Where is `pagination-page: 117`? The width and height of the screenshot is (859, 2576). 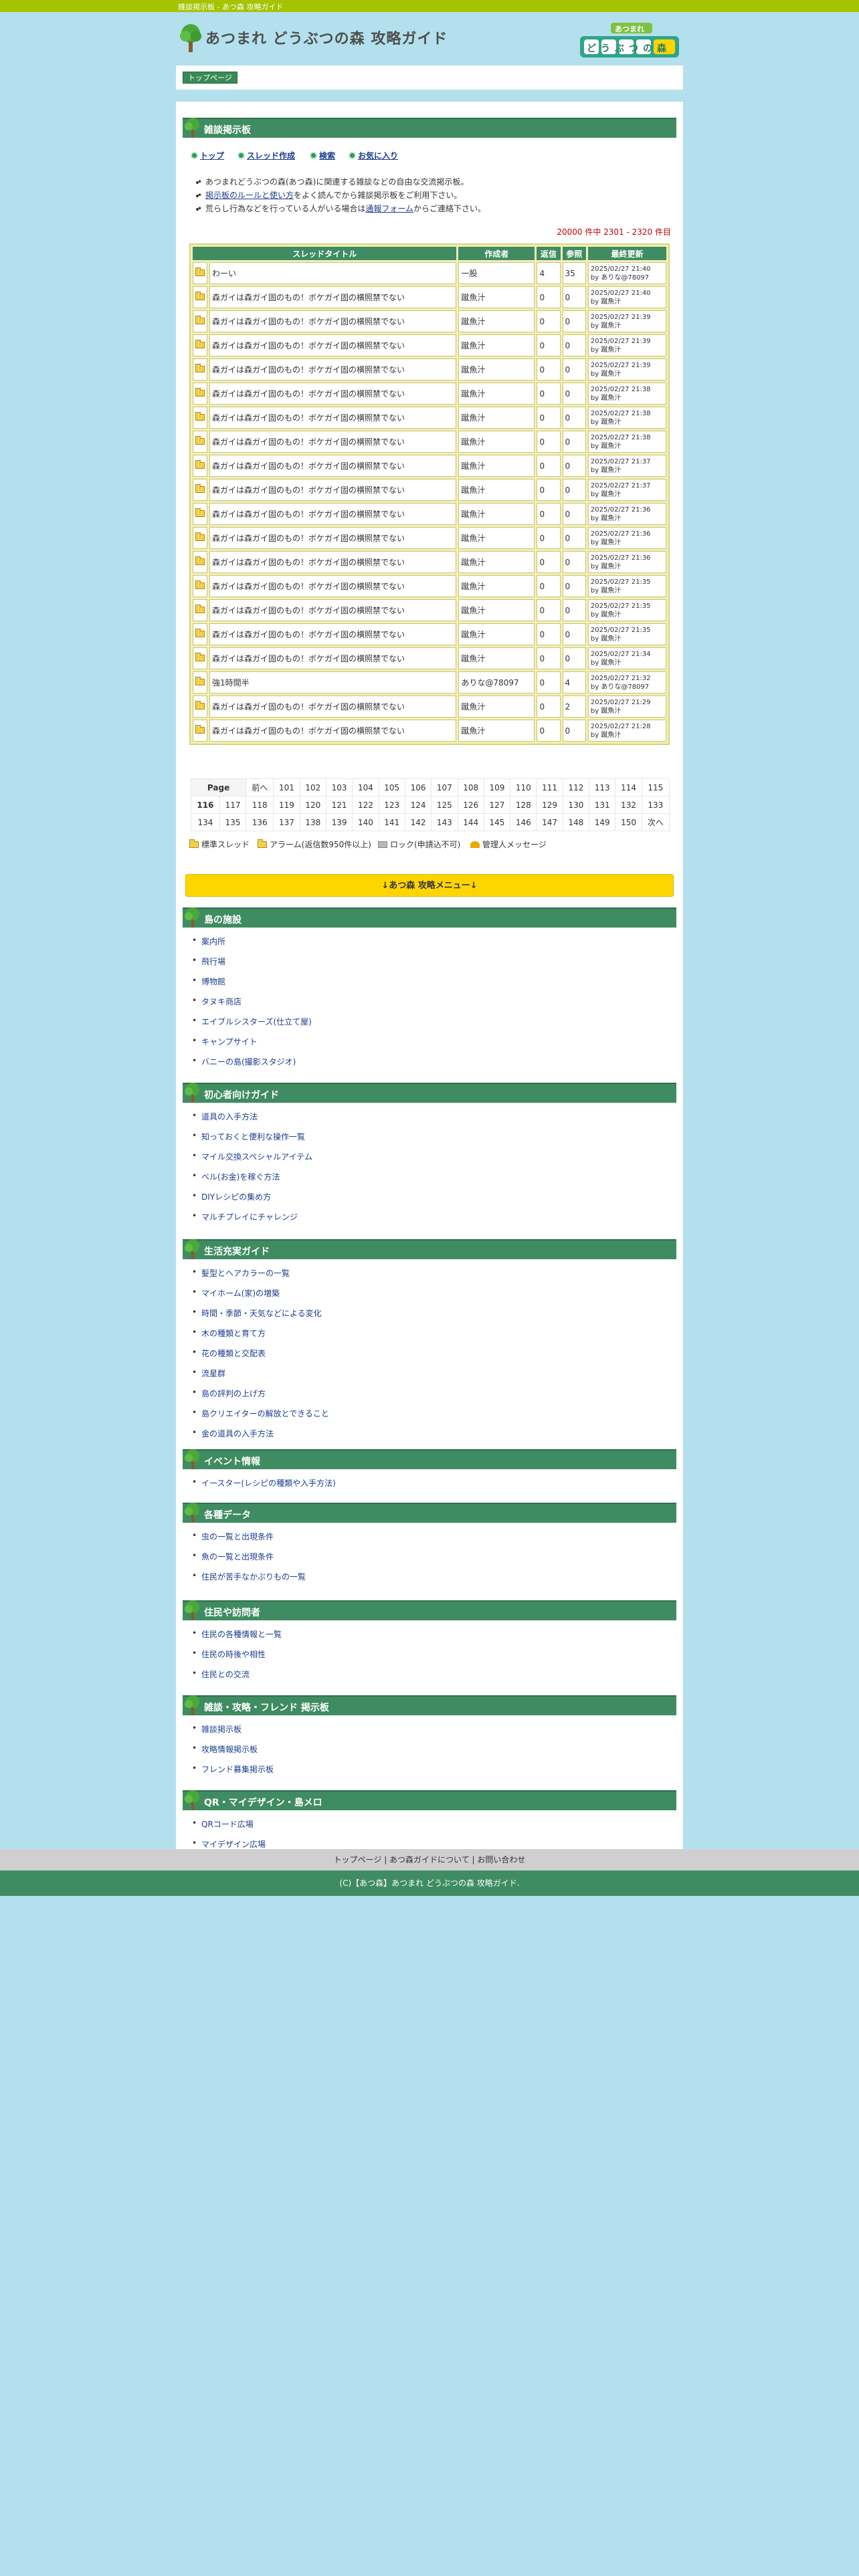
pagination-page: 117 is located at coordinates (233, 805).